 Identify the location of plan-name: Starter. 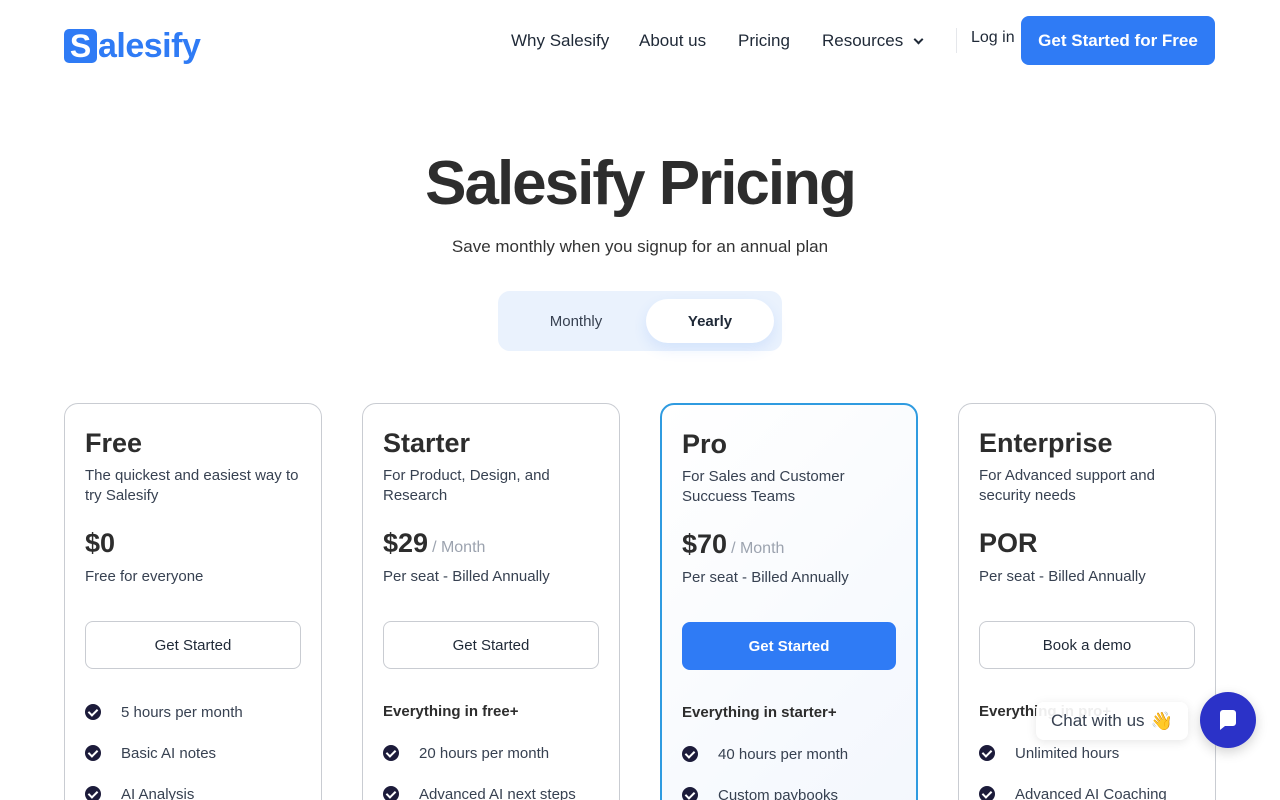
(427, 443).